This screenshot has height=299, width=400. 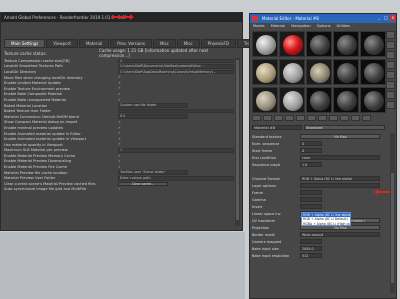 What do you see at coordinates (390, 85) in the screenshot?
I see `make-preview-button` at bounding box center [390, 85].